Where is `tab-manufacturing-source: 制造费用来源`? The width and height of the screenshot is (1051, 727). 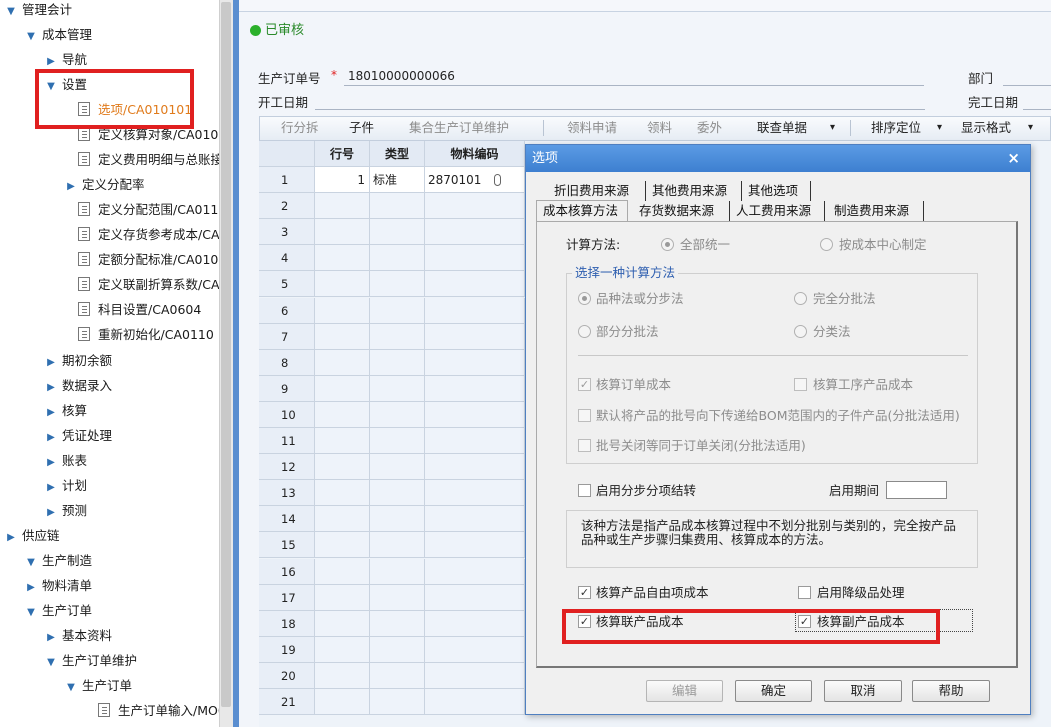 tab-manufacturing-source: 制造费用来源 is located at coordinates (871, 211).